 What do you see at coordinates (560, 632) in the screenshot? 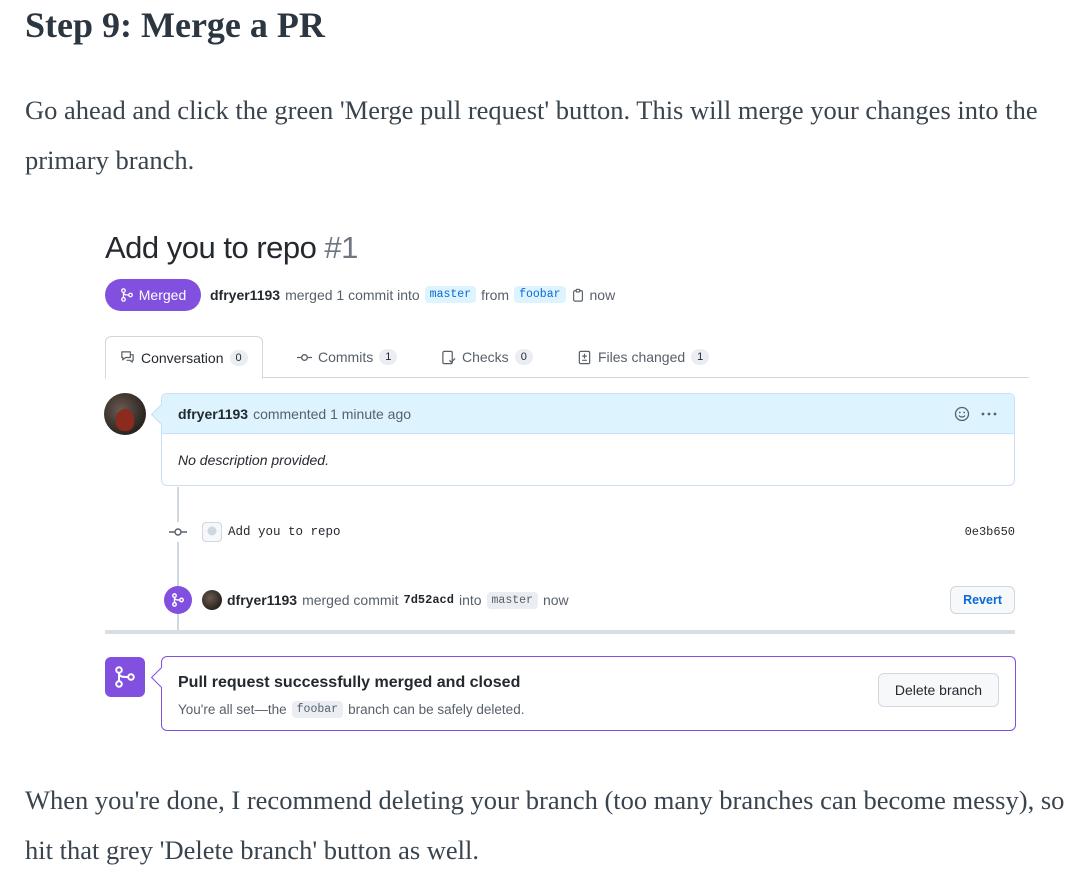
I see `timeline-divider` at bounding box center [560, 632].